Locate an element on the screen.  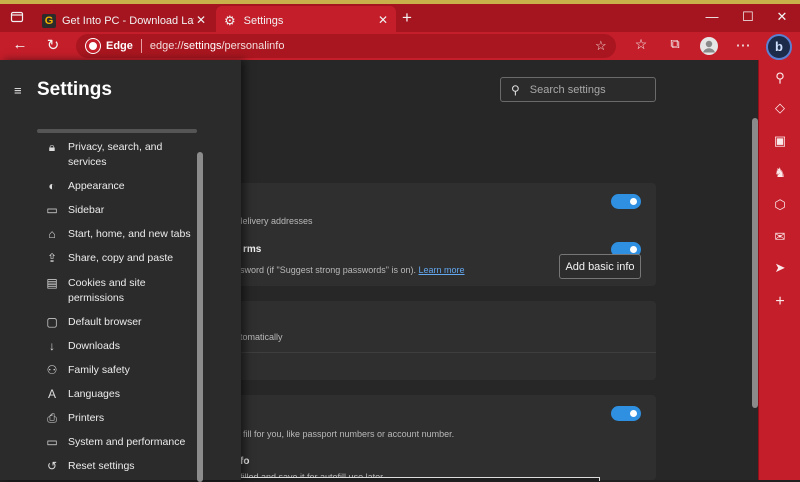
search-icon: ⚲ is located at coordinates (515, 89).